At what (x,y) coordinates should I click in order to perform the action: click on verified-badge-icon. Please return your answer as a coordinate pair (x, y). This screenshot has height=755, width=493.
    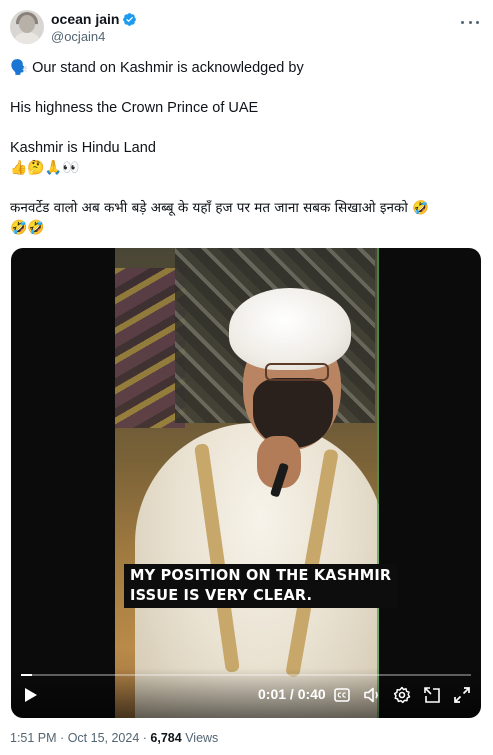
    Looking at the image, I should click on (130, 19).